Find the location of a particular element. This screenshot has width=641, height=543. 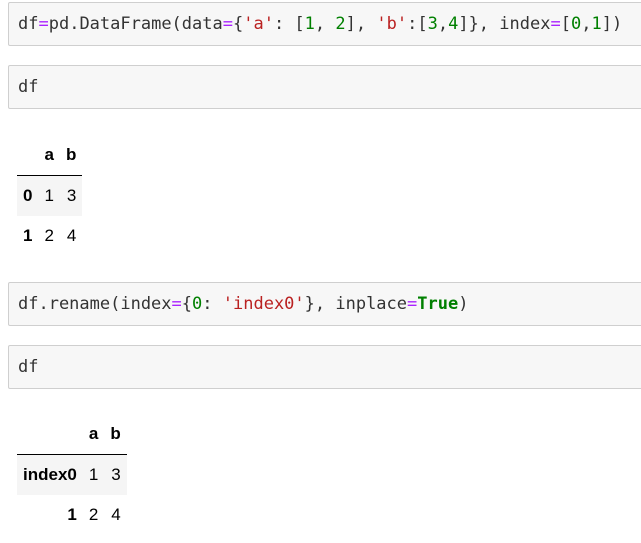

table-row: index0 1 3 is located at coordinates (72, 474).